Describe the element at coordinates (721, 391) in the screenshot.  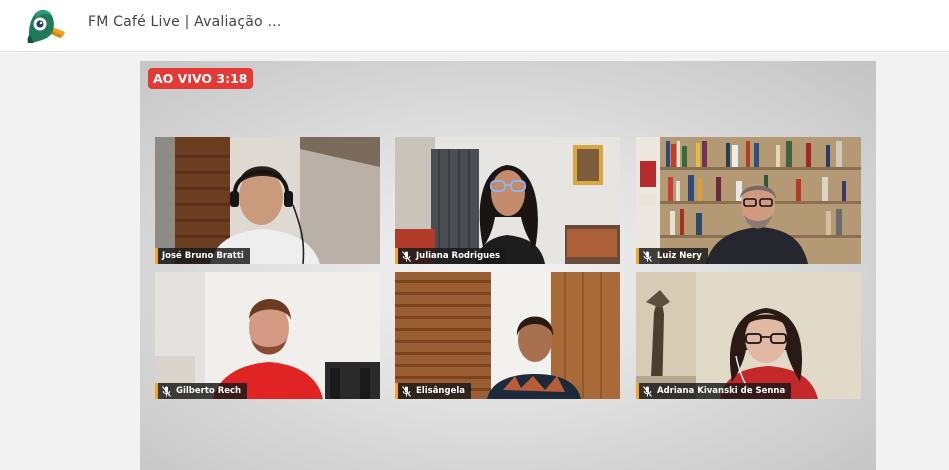
I see `participant-name: Adriana Kivanski de Senna` at that location.